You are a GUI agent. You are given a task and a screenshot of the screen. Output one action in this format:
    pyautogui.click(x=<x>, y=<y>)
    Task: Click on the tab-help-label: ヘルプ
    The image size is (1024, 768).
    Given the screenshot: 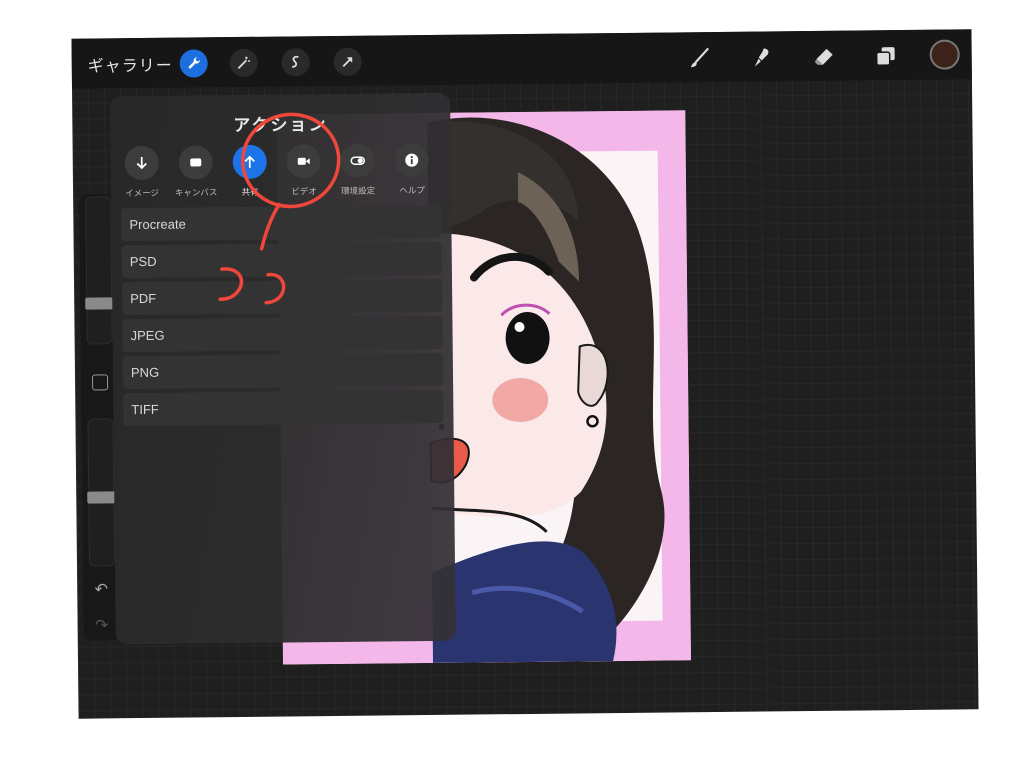 What is the action you would take?
    pyautogui.click(x=412, y=191)
    